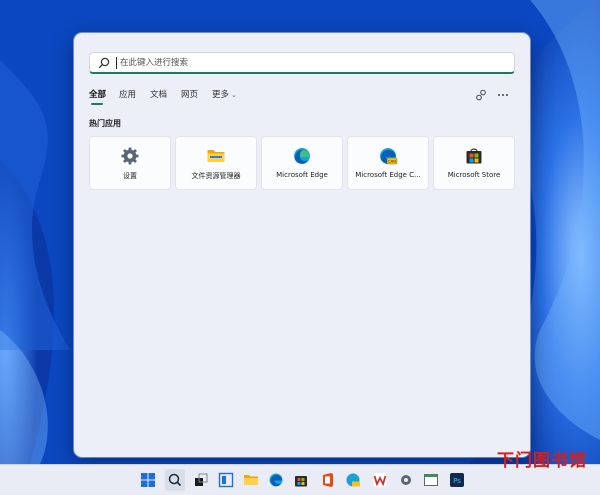 The height and width of the screenshot is (495, 600). What do you see at coordinates (234, 95) in the screenshot?
I see `chevron-down-icon: ⌄` at bounding box center [234, 95].